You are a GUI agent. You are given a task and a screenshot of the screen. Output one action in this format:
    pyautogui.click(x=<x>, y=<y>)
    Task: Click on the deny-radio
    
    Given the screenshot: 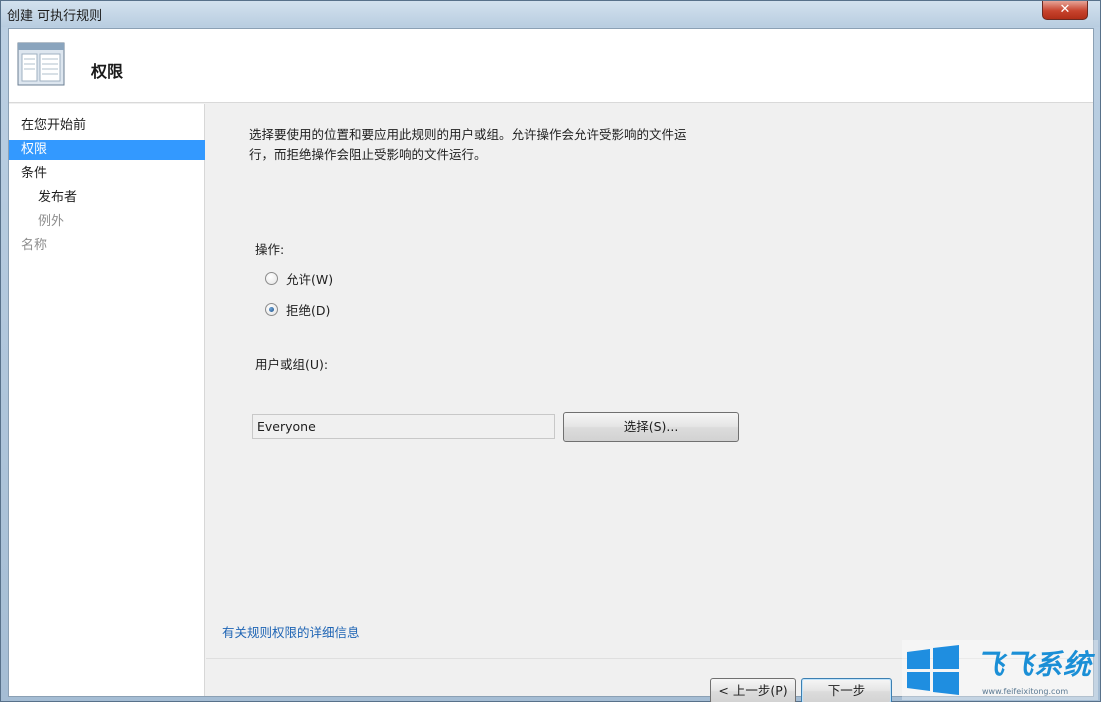 What is the action you would take?
    pyautogui.click(x=271, y=309)
    